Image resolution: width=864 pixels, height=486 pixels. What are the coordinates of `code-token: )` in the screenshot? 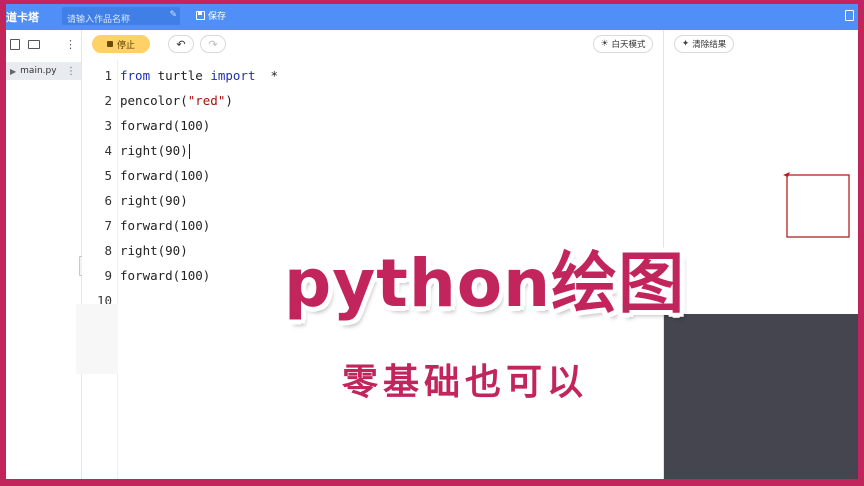 It's located at (229, 100).